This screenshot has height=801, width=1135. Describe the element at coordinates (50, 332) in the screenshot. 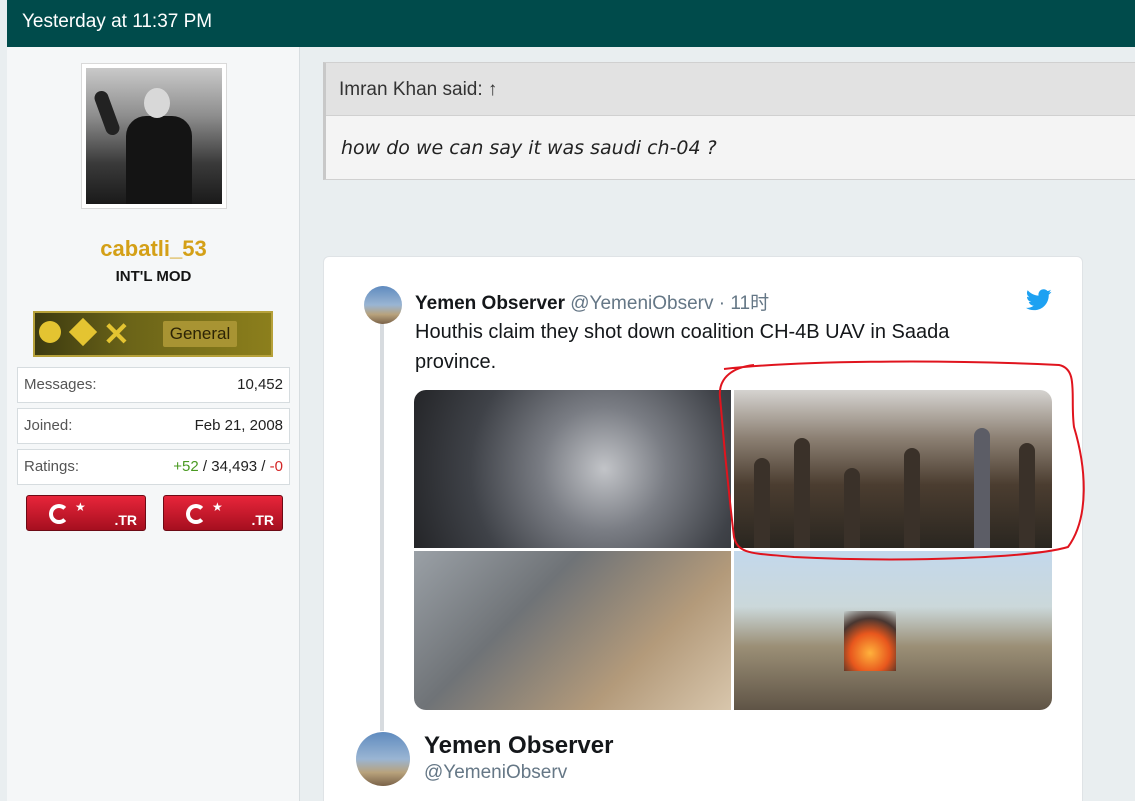

I see `rank-emblem-icon` at that location.